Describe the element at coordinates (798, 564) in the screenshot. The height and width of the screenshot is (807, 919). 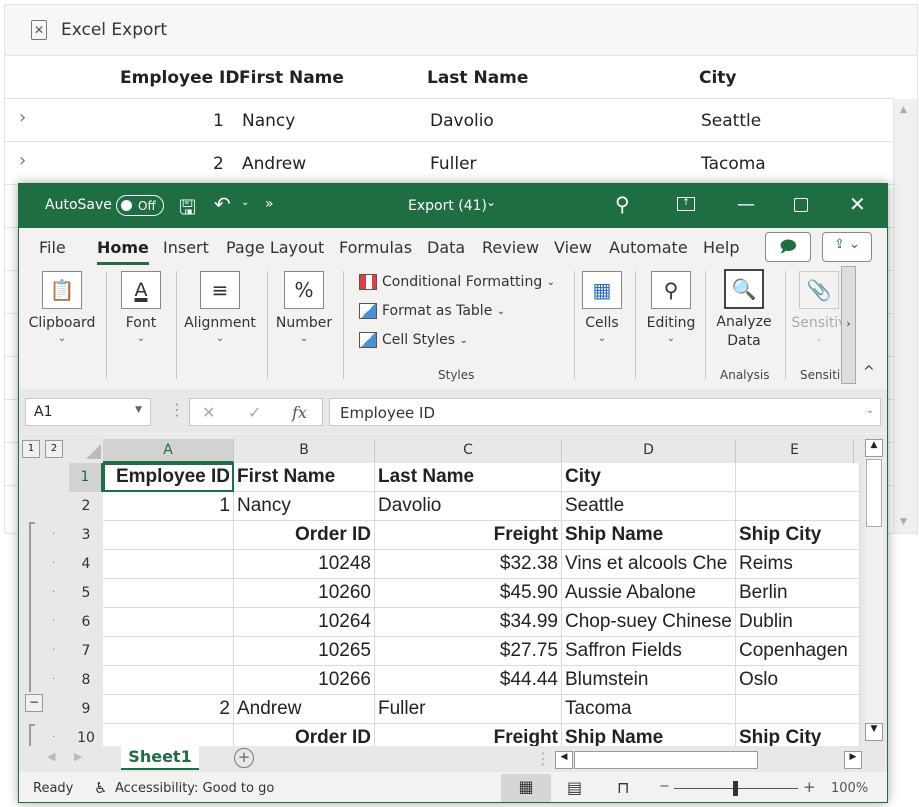
I see `cell-e4: Reims` at that location.